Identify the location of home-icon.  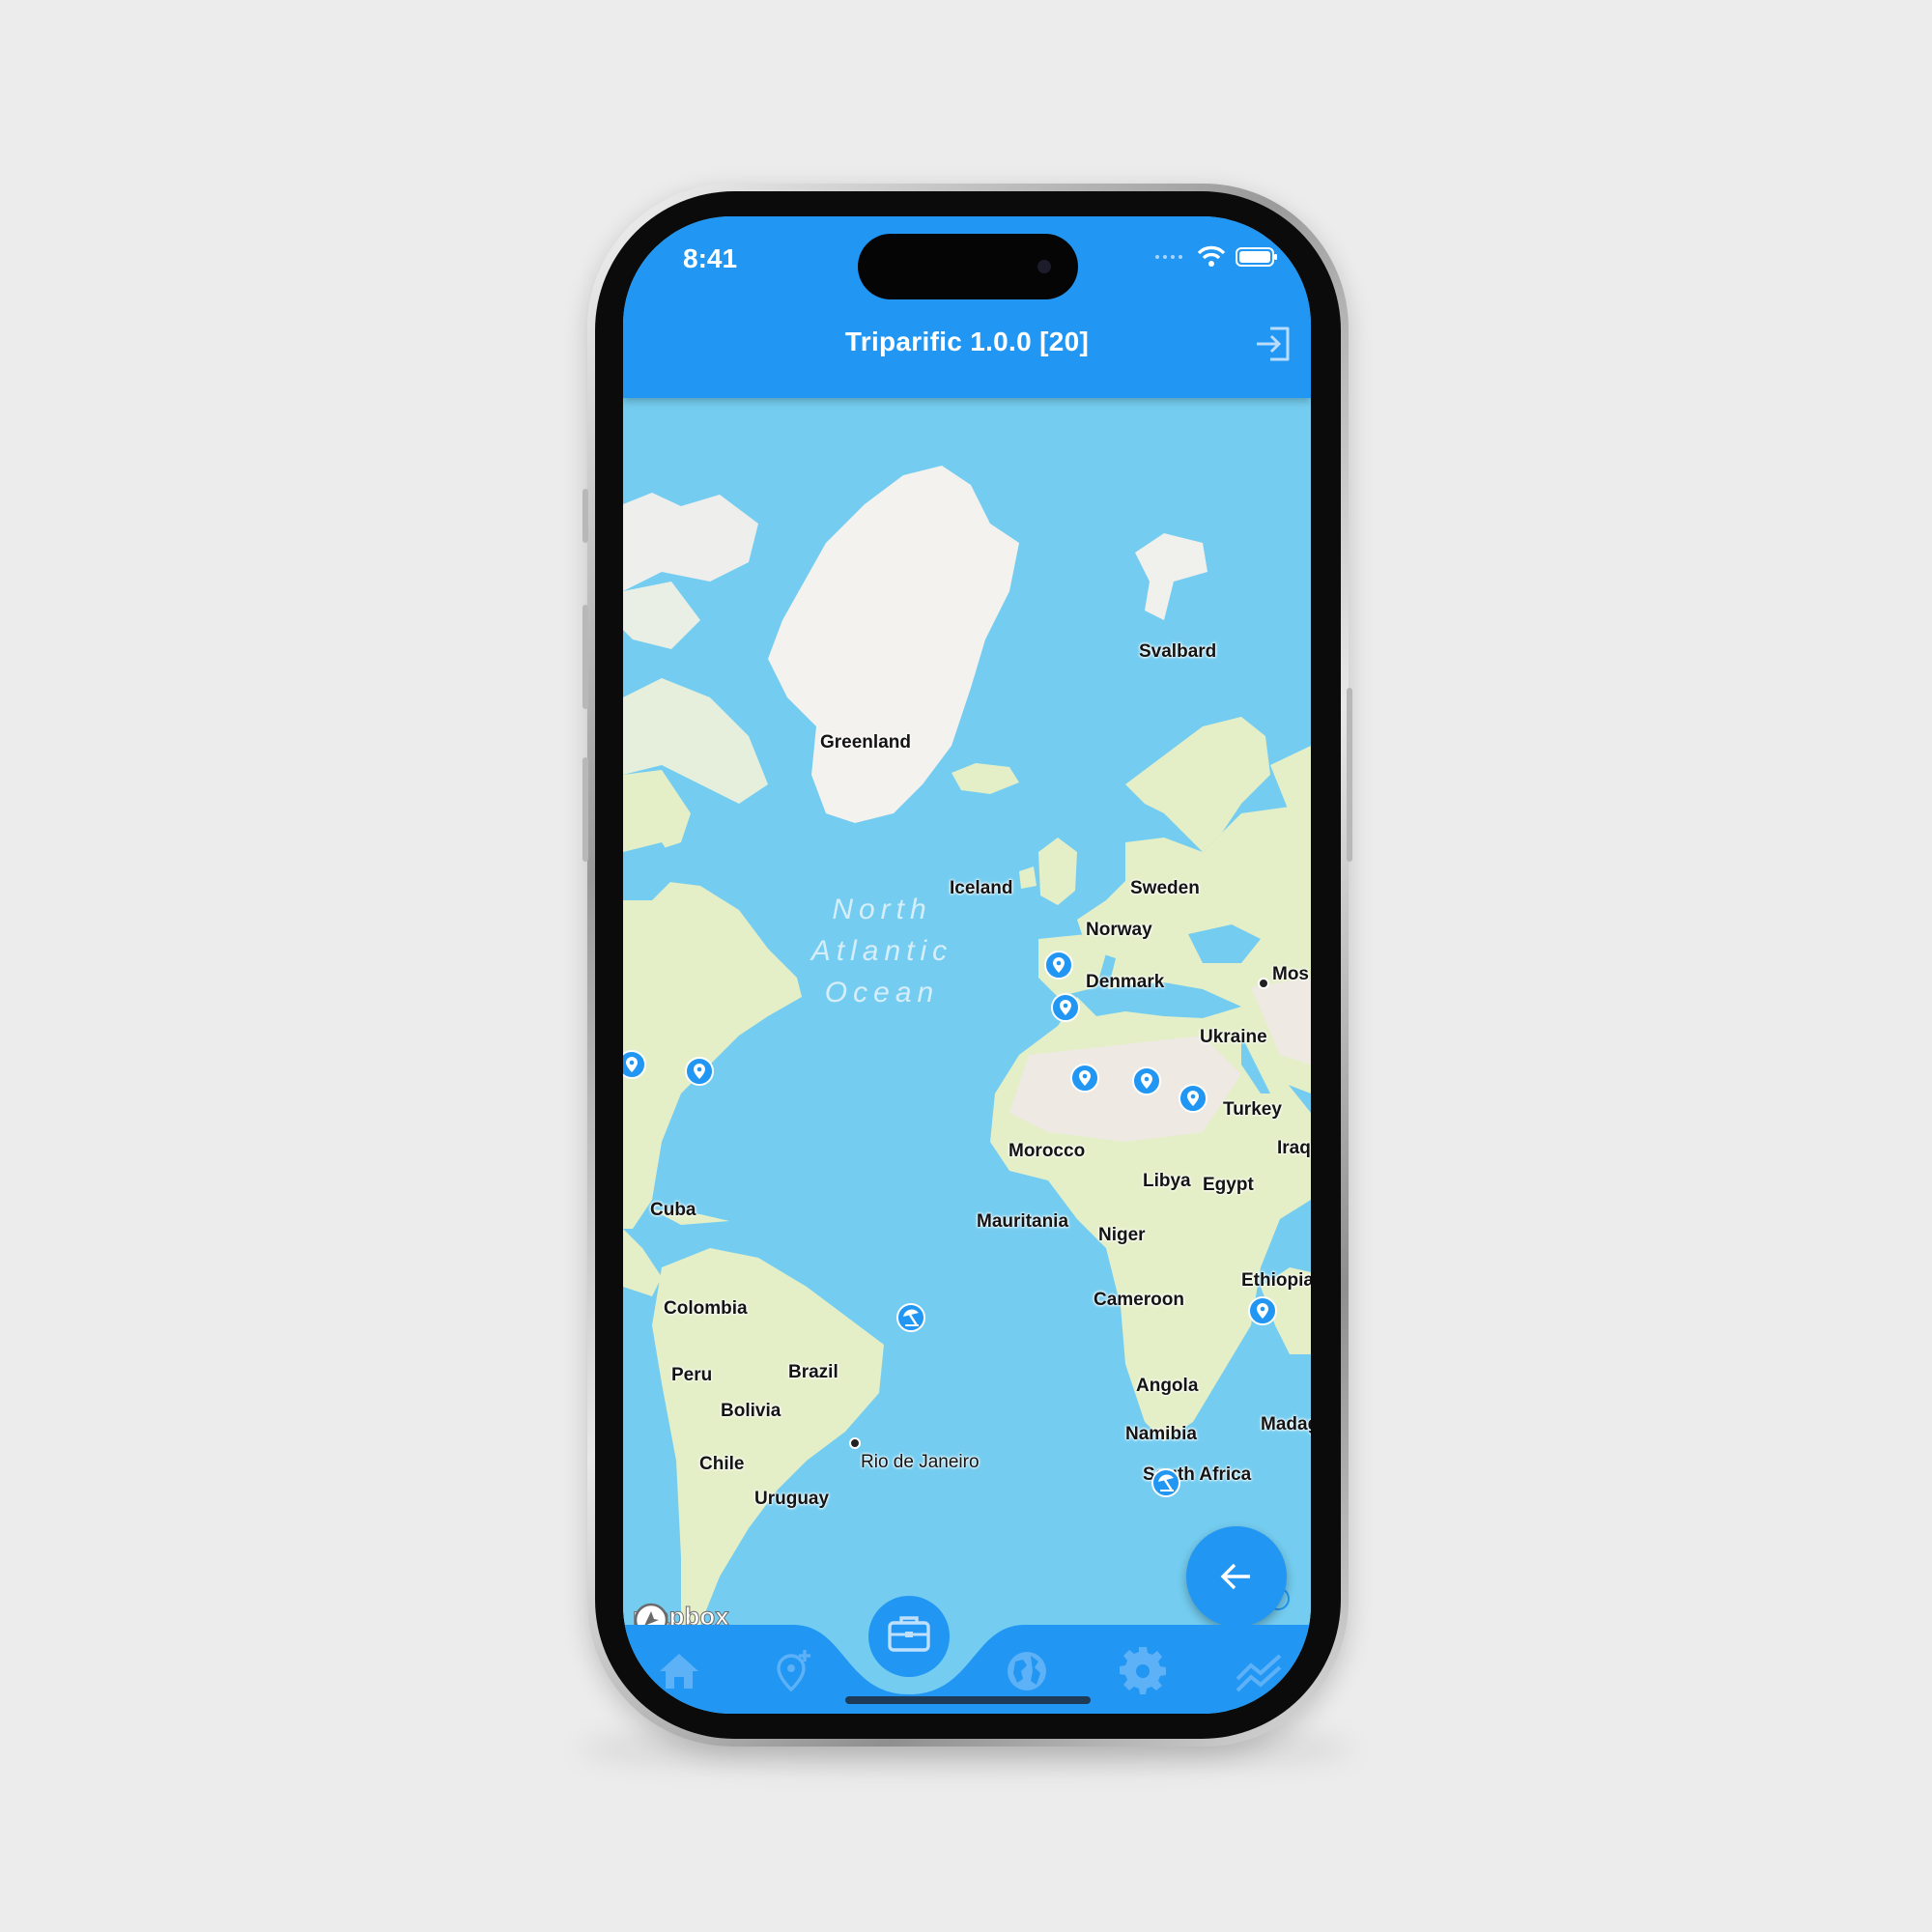
(679, 1671).